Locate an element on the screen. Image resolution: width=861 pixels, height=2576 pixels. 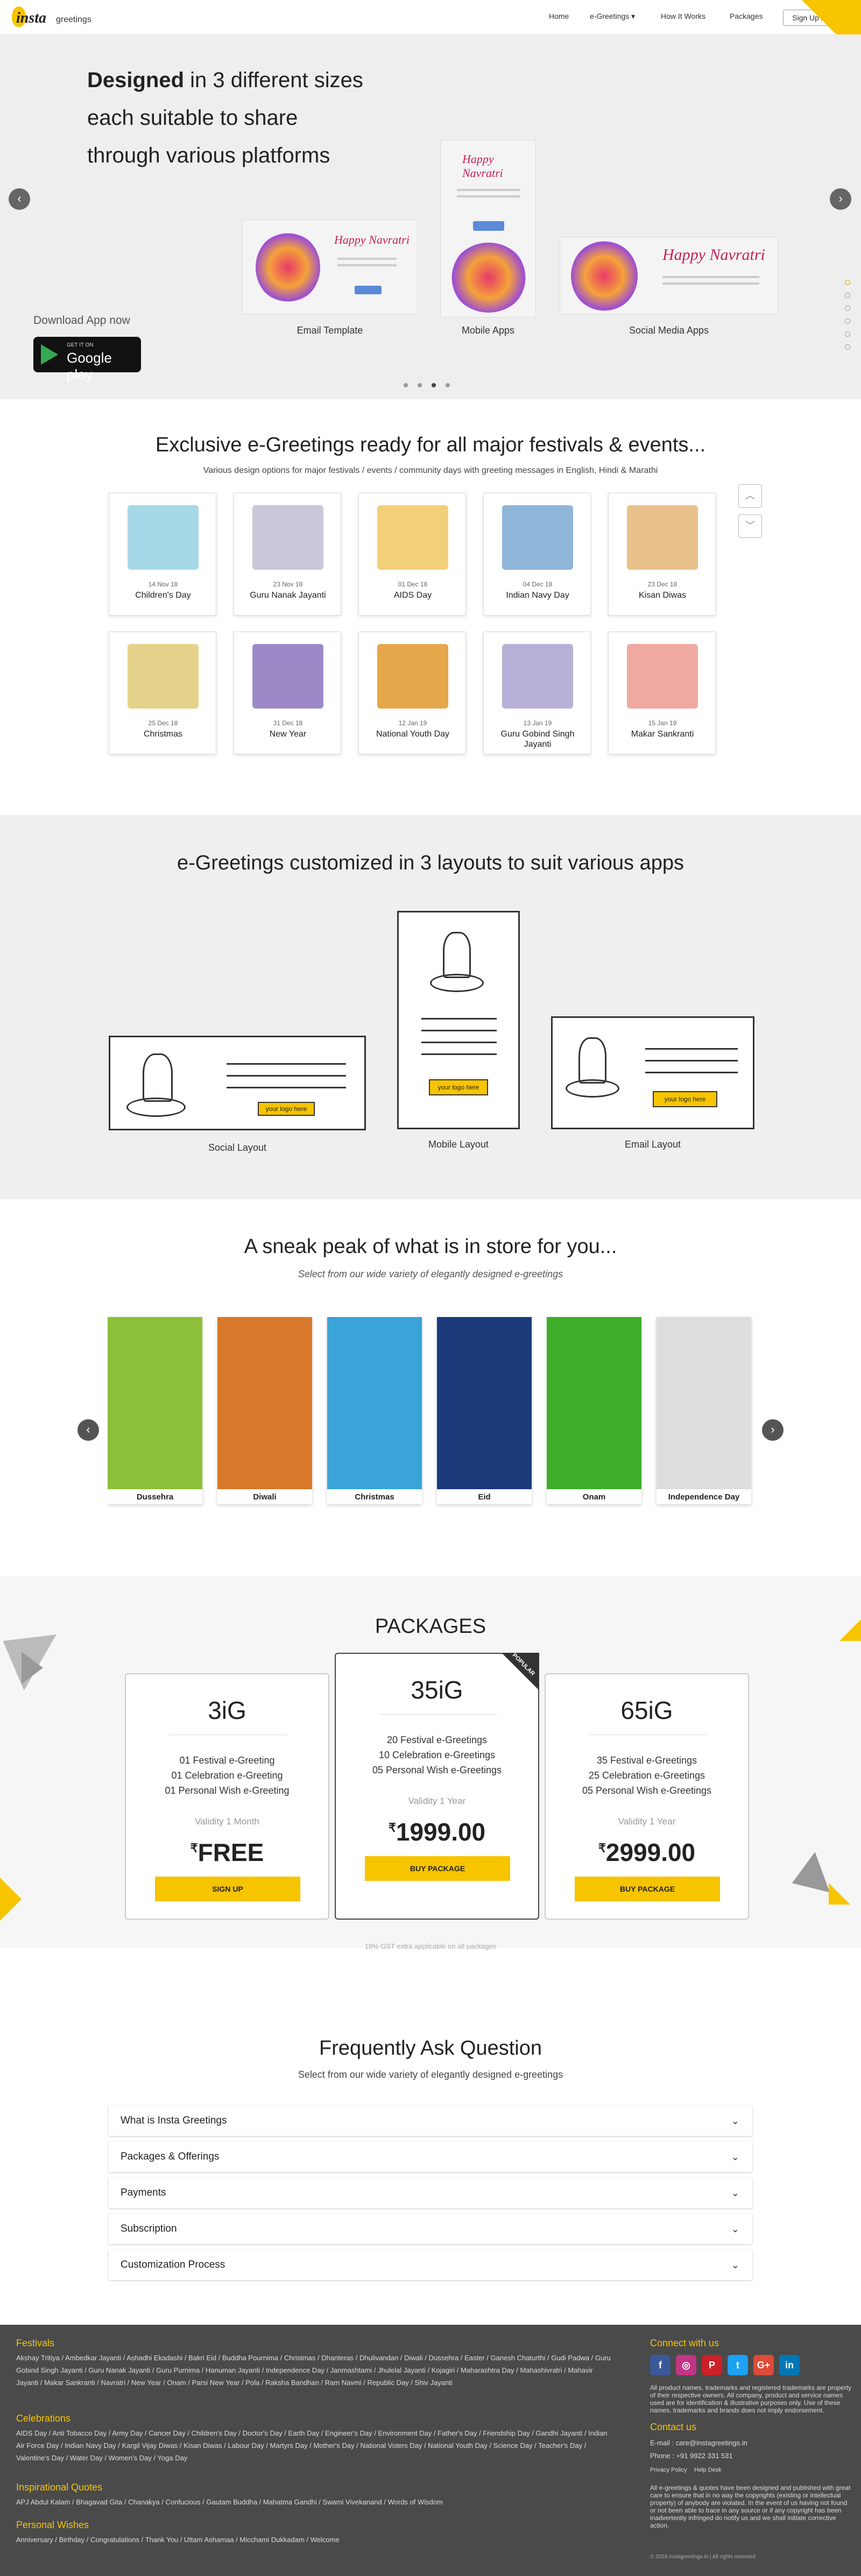
label-social-layout: Social Layout is located at coordinates (237, 1147).